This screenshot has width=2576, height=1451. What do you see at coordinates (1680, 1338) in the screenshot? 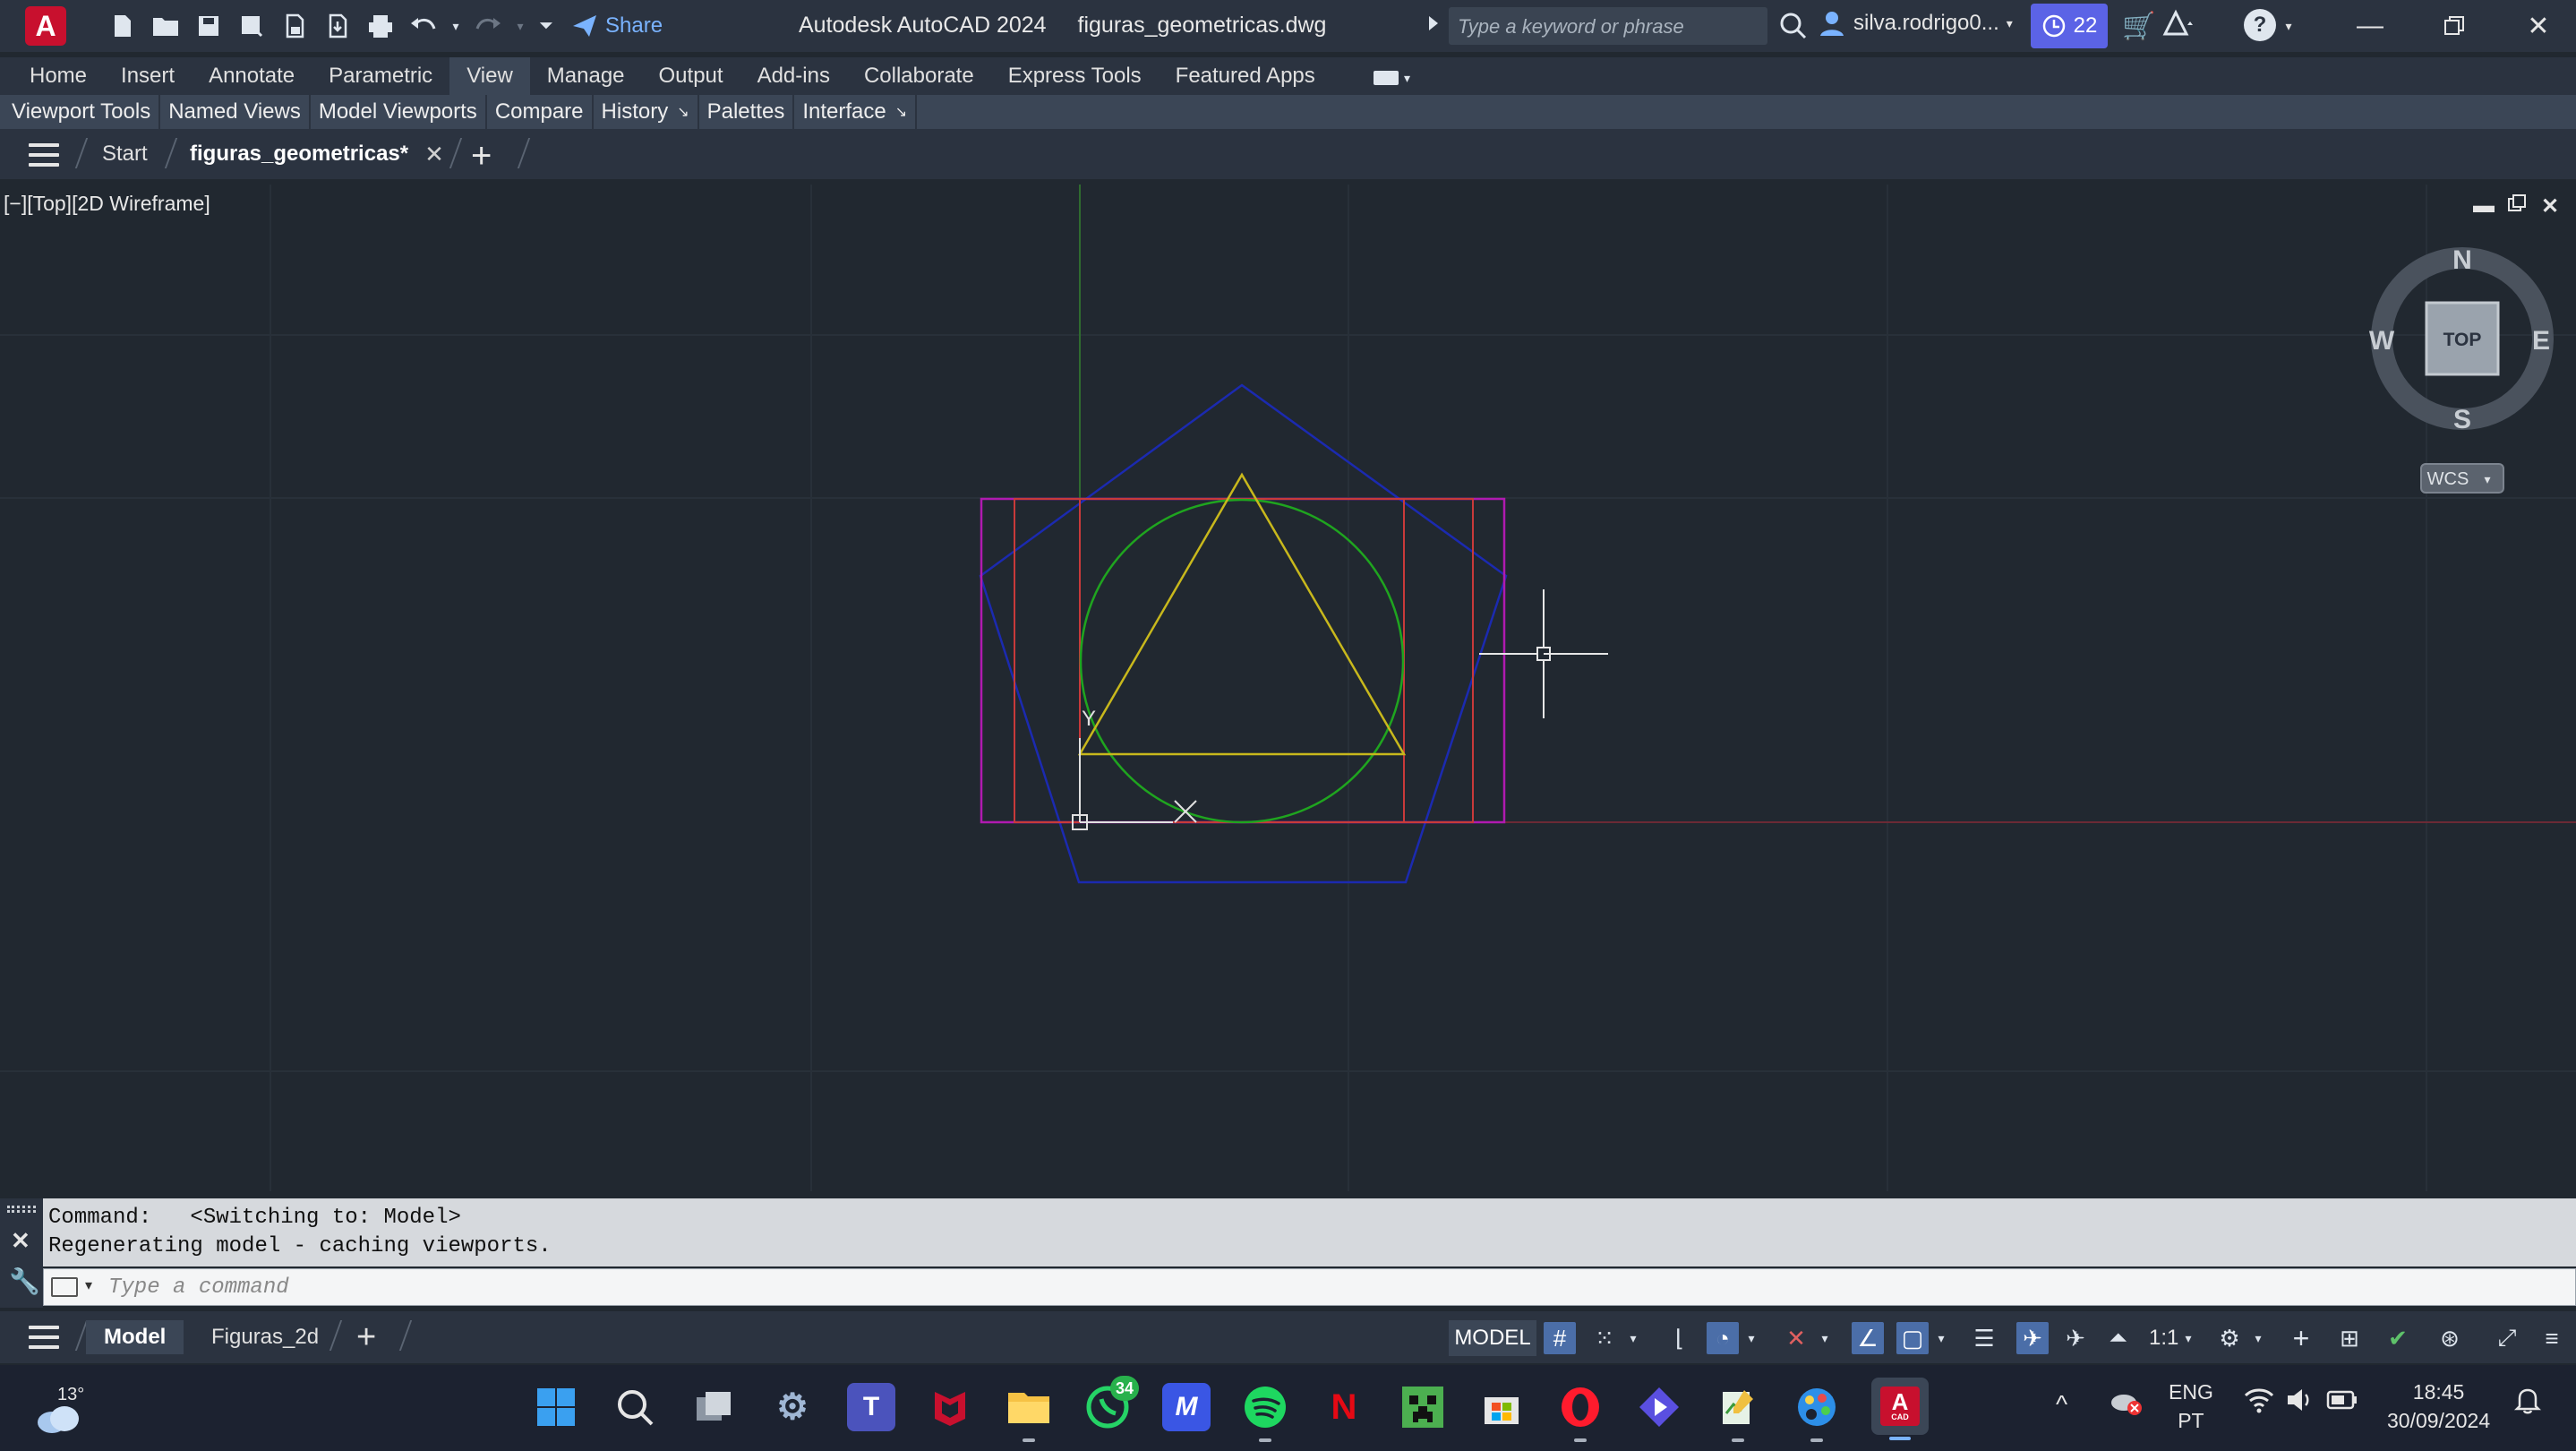
I see `infer-constraints-icon: ⌊` at bounding box center [1680, 1338].